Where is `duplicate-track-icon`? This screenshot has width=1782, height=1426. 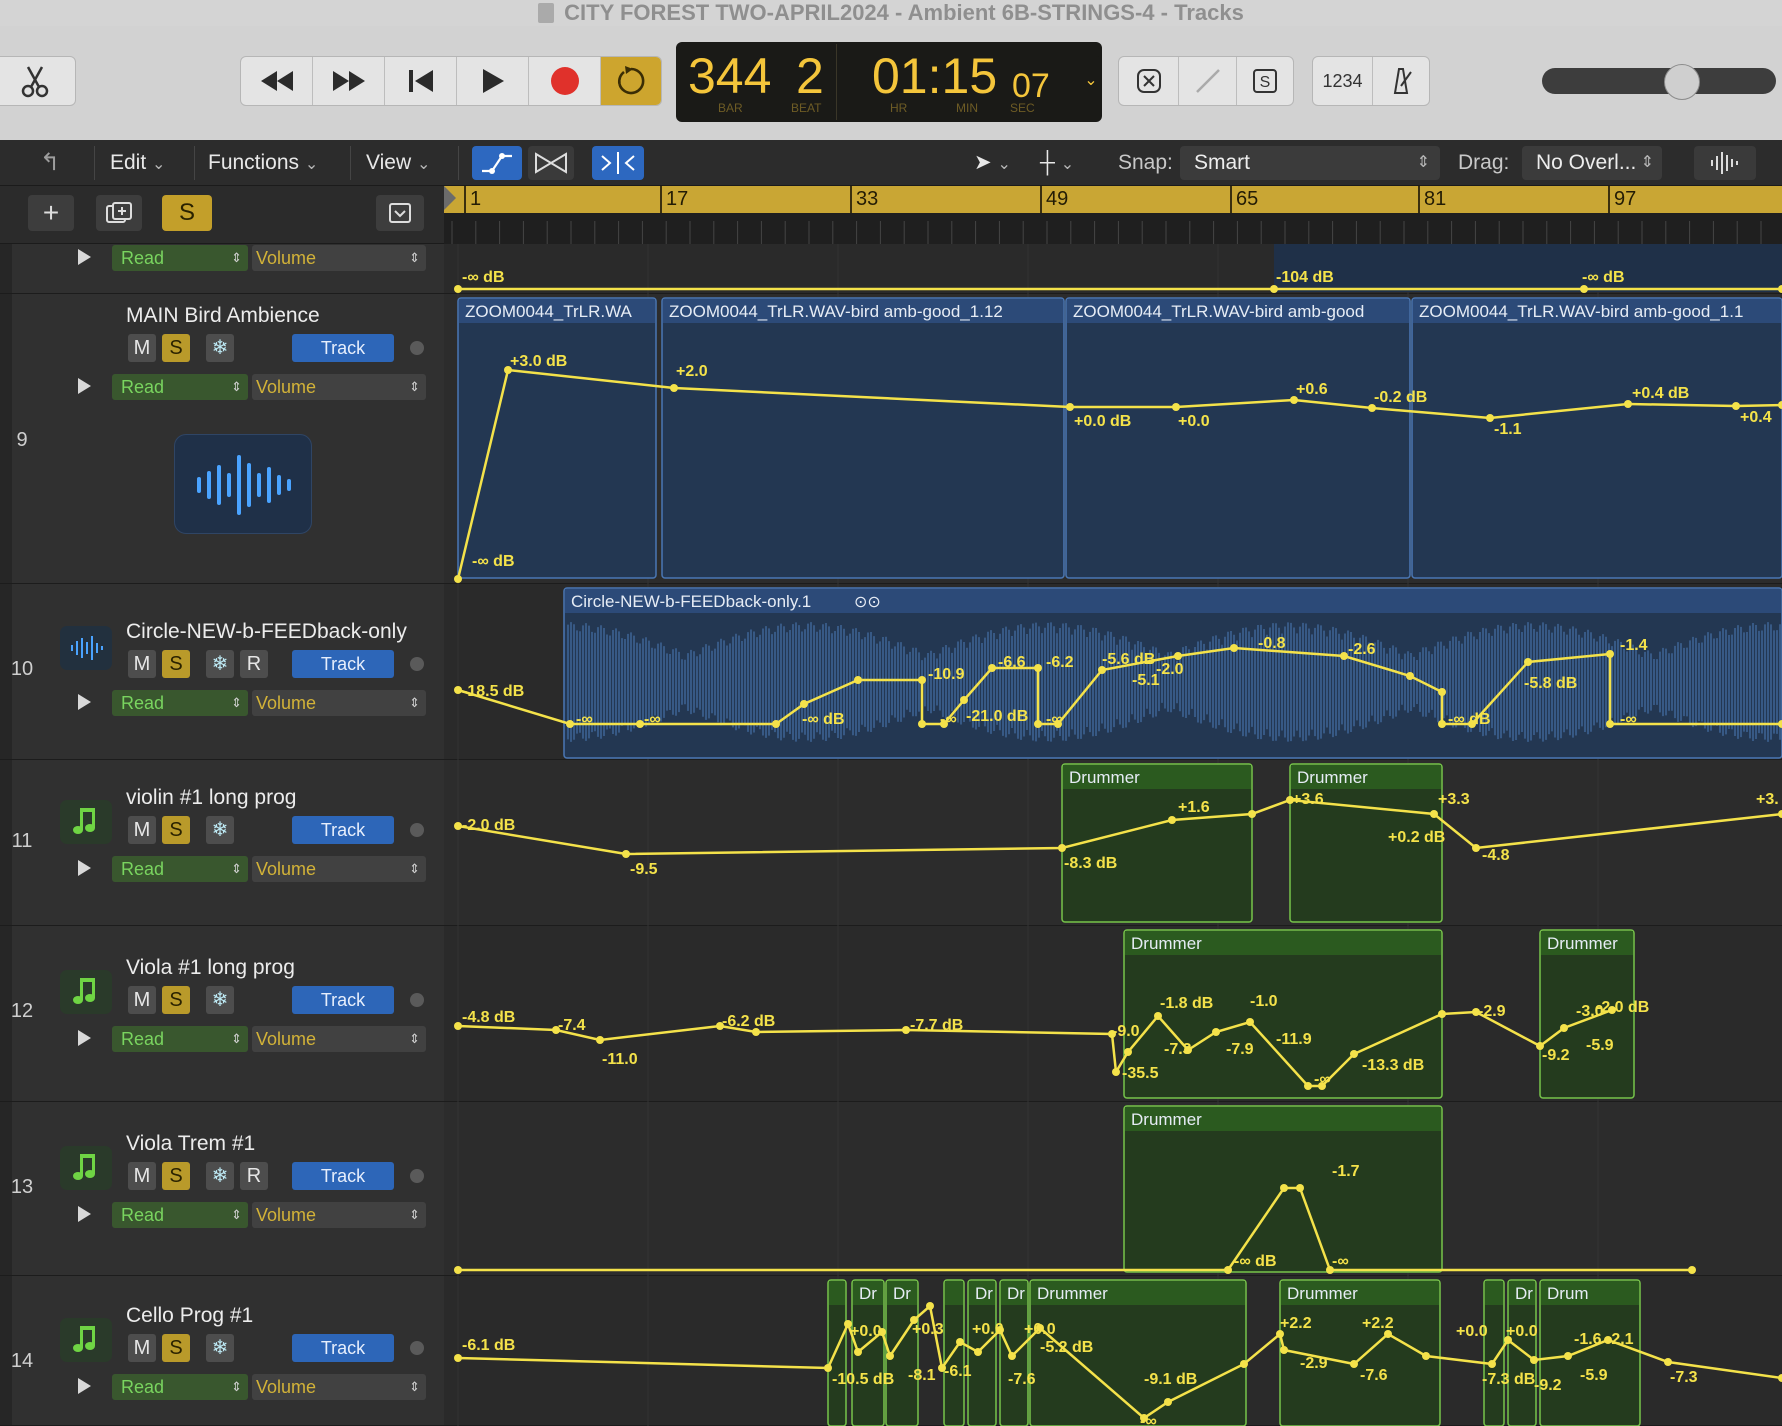 duplicate-track-icon is located at coordinates (119, 213).